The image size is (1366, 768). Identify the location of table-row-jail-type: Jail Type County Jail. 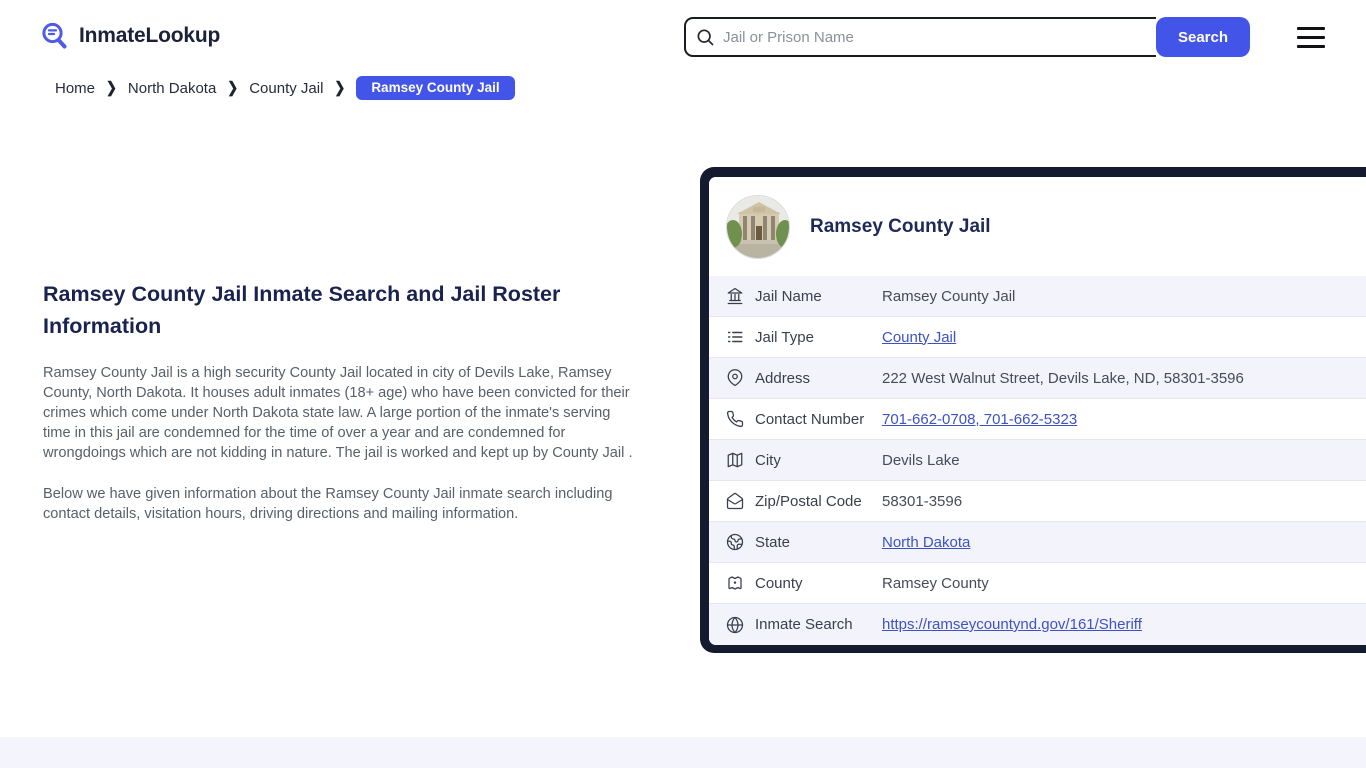
(1037, 337).